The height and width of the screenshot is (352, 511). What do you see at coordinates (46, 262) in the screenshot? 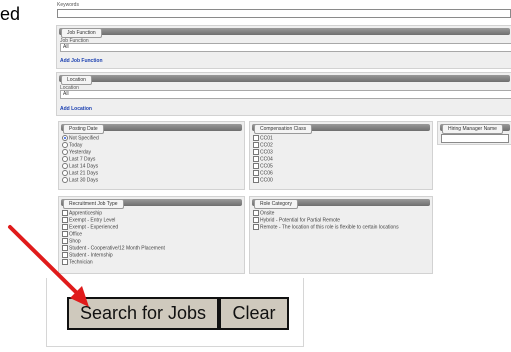
I see `annotation-arrow-shaft` at bounding box center [46, 262].